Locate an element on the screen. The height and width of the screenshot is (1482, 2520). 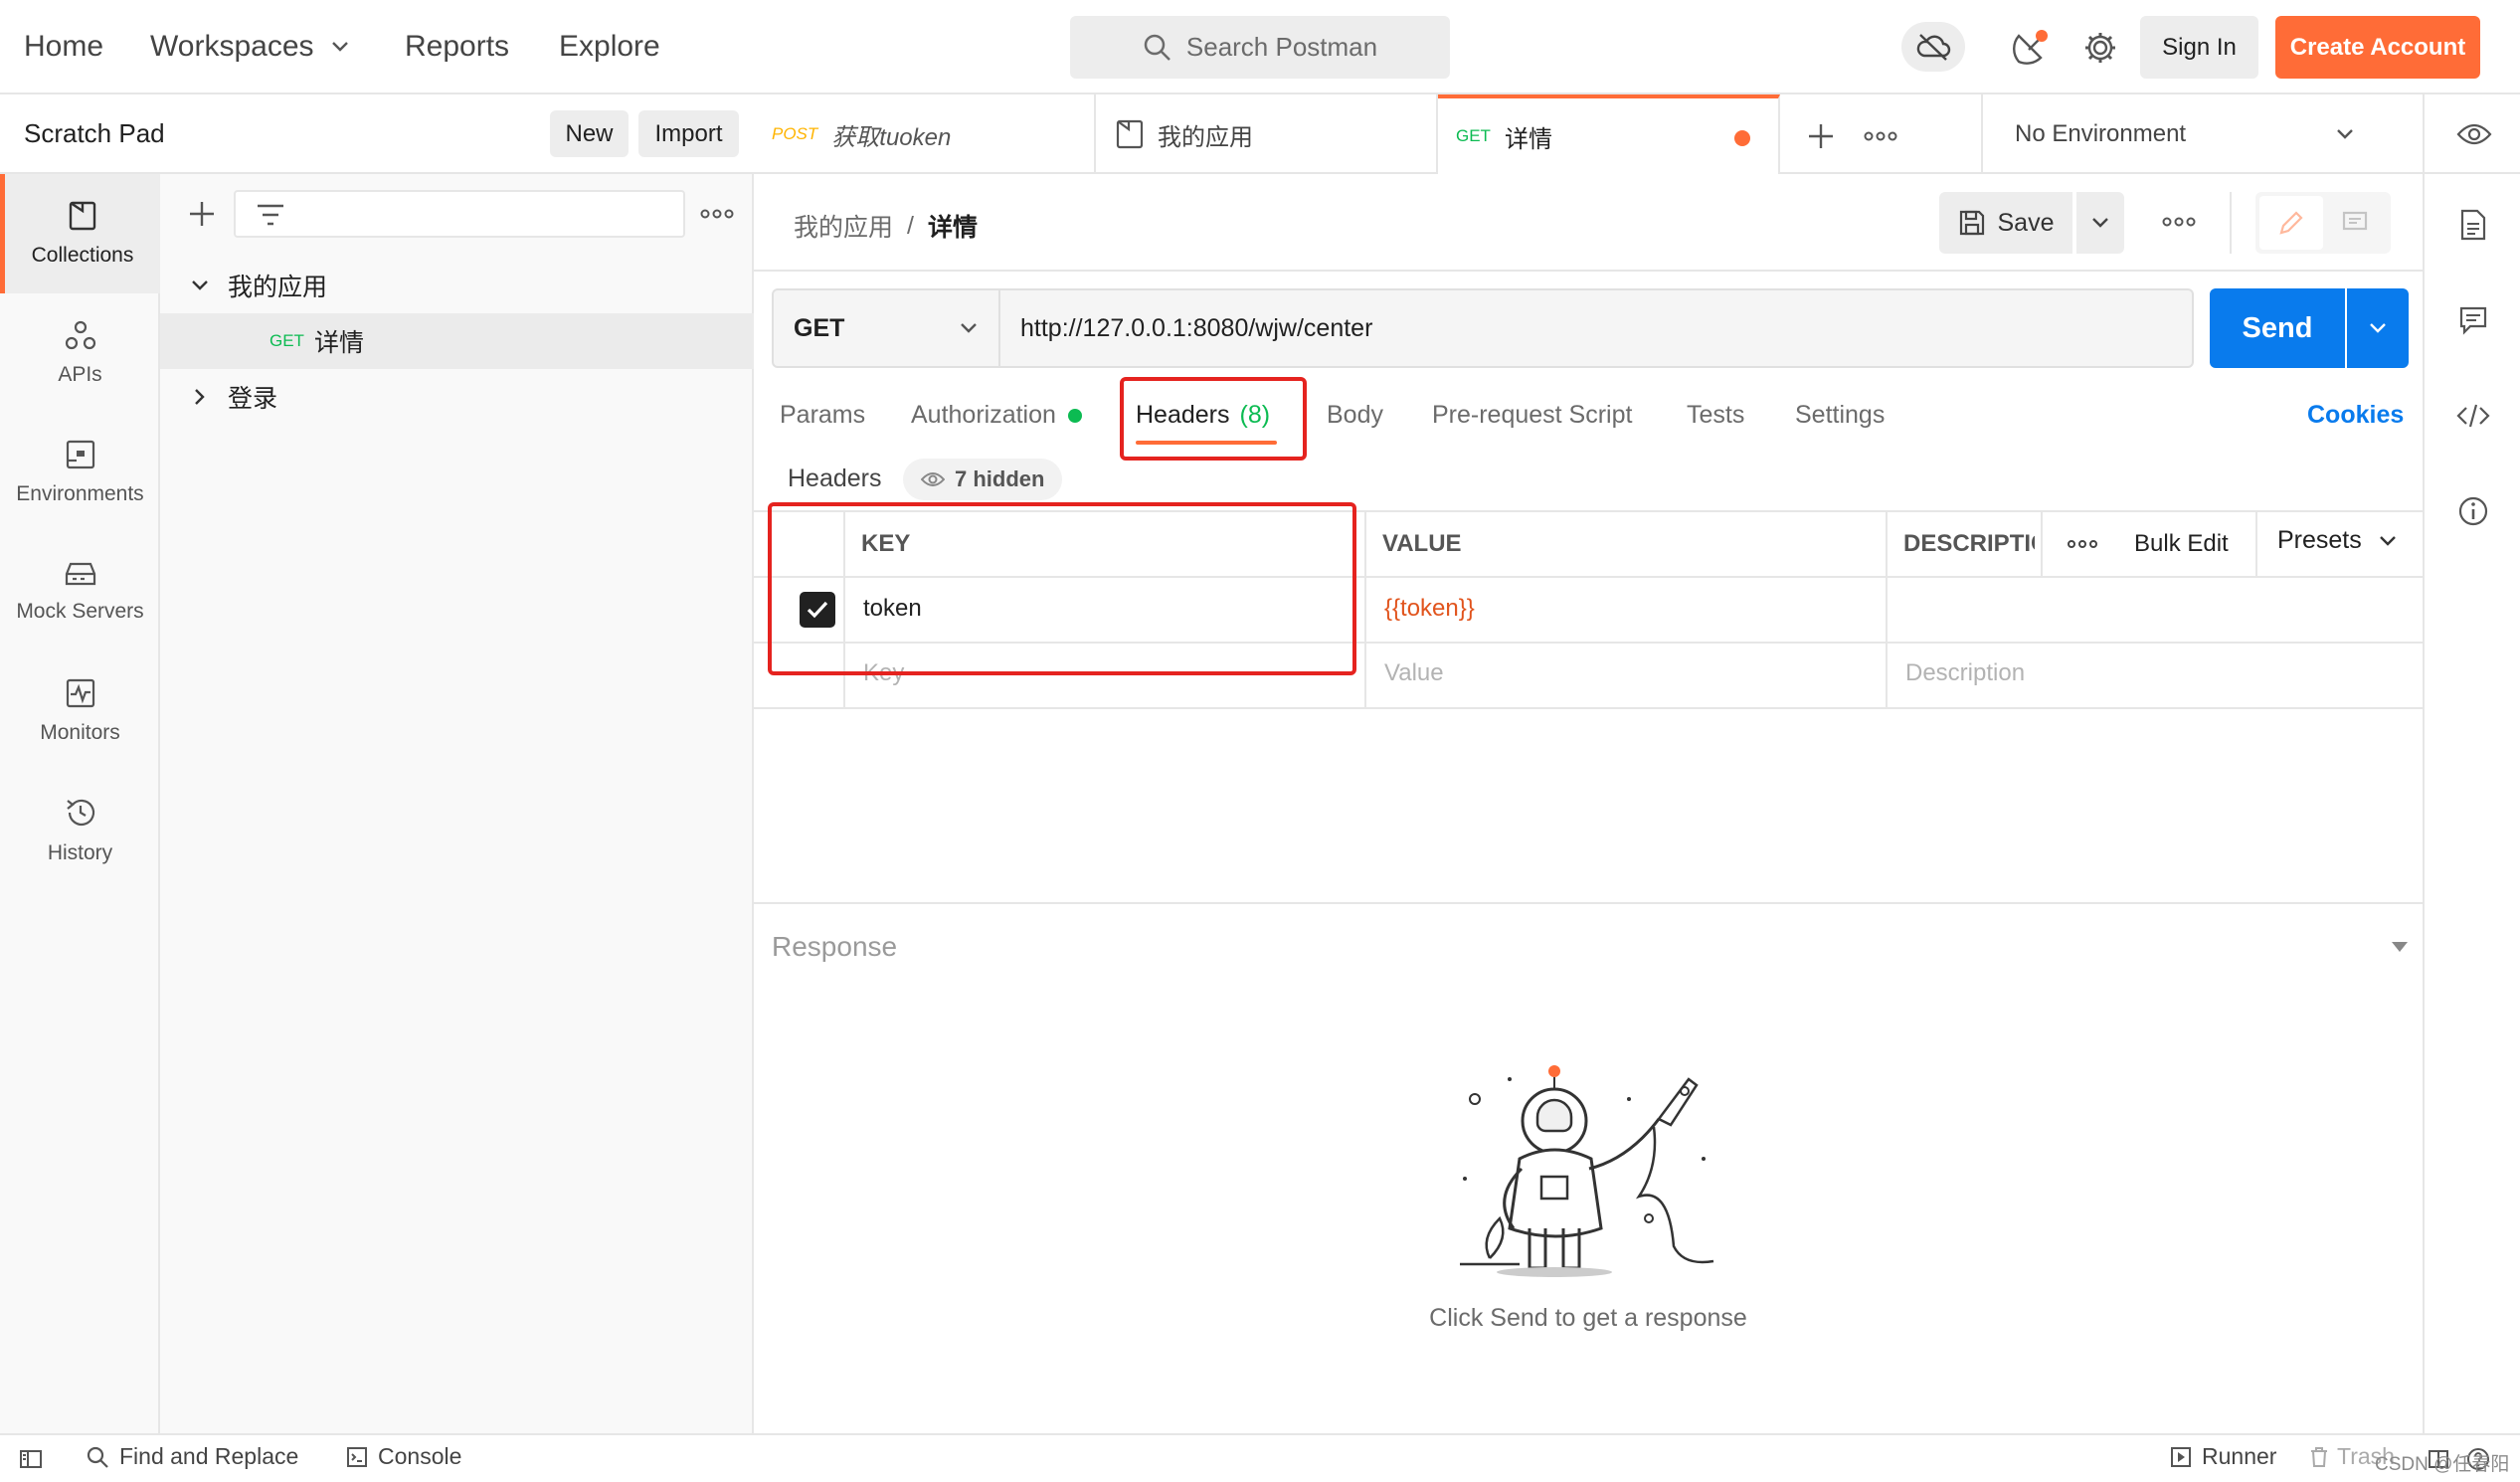
sidebar-item-environments: Environments is located at coordinates (80, 472).